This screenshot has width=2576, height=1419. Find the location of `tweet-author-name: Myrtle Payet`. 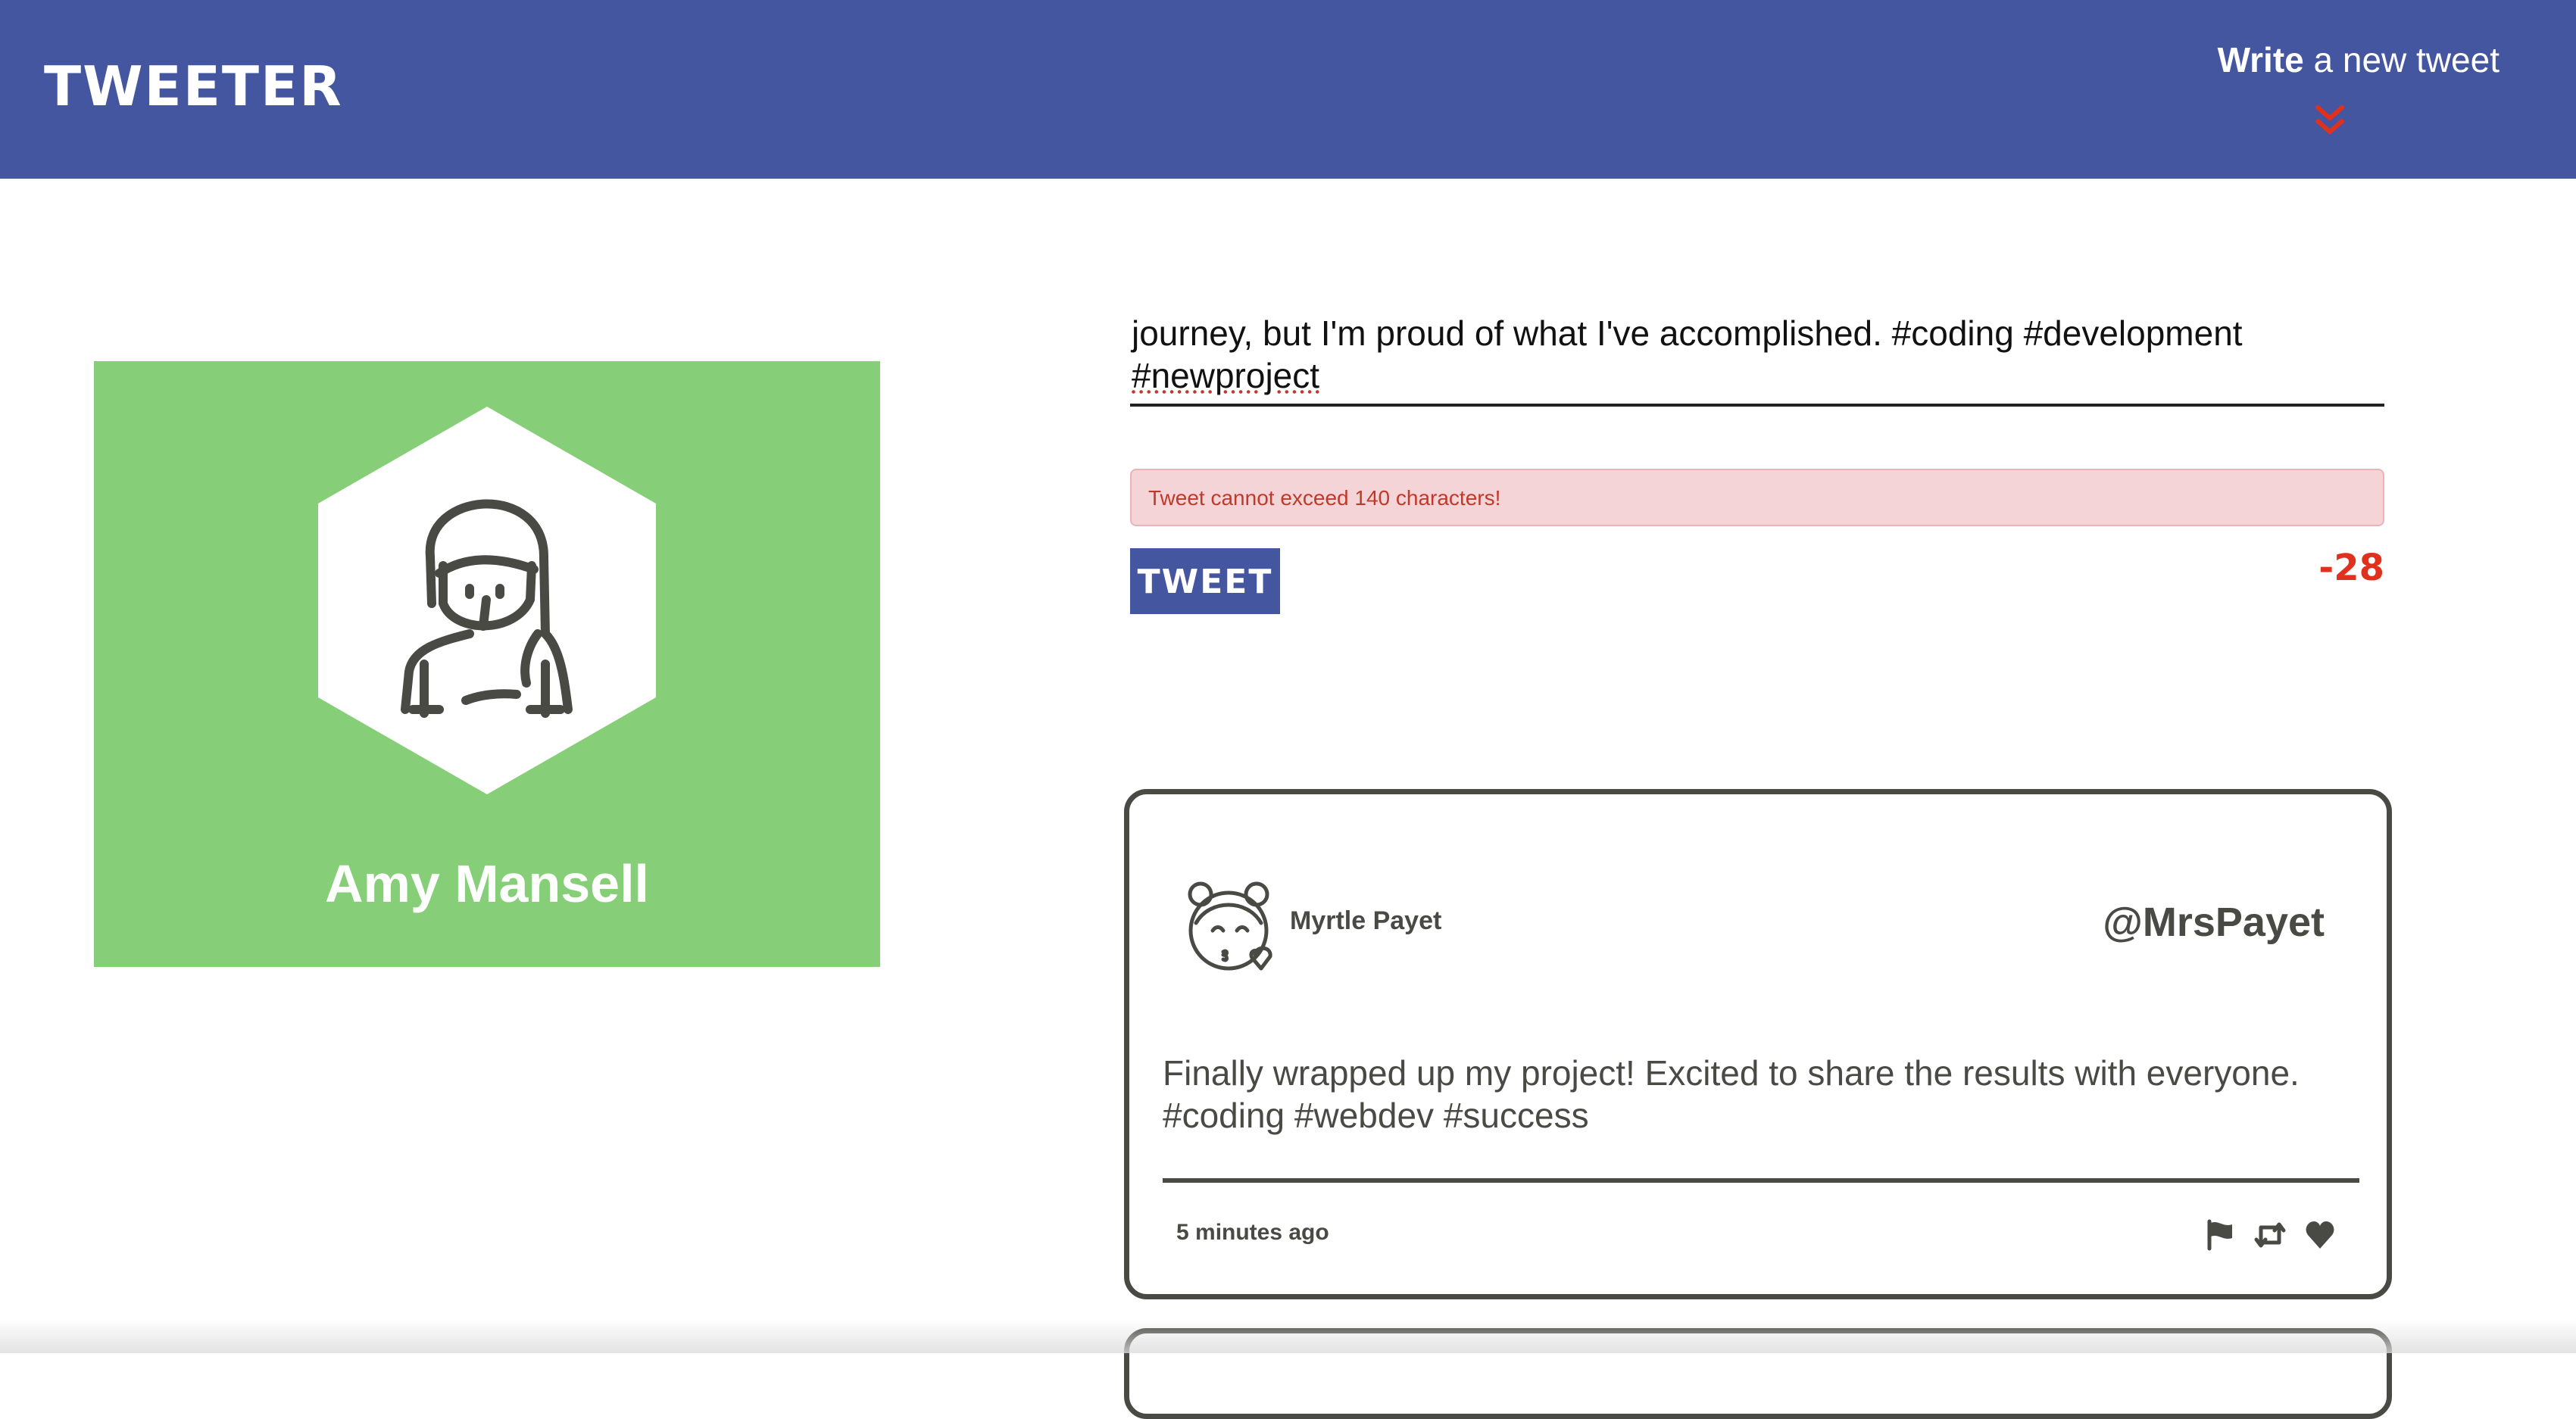

tweet-author-name: Myrtle Payet is located at coordinates (1366, 920).